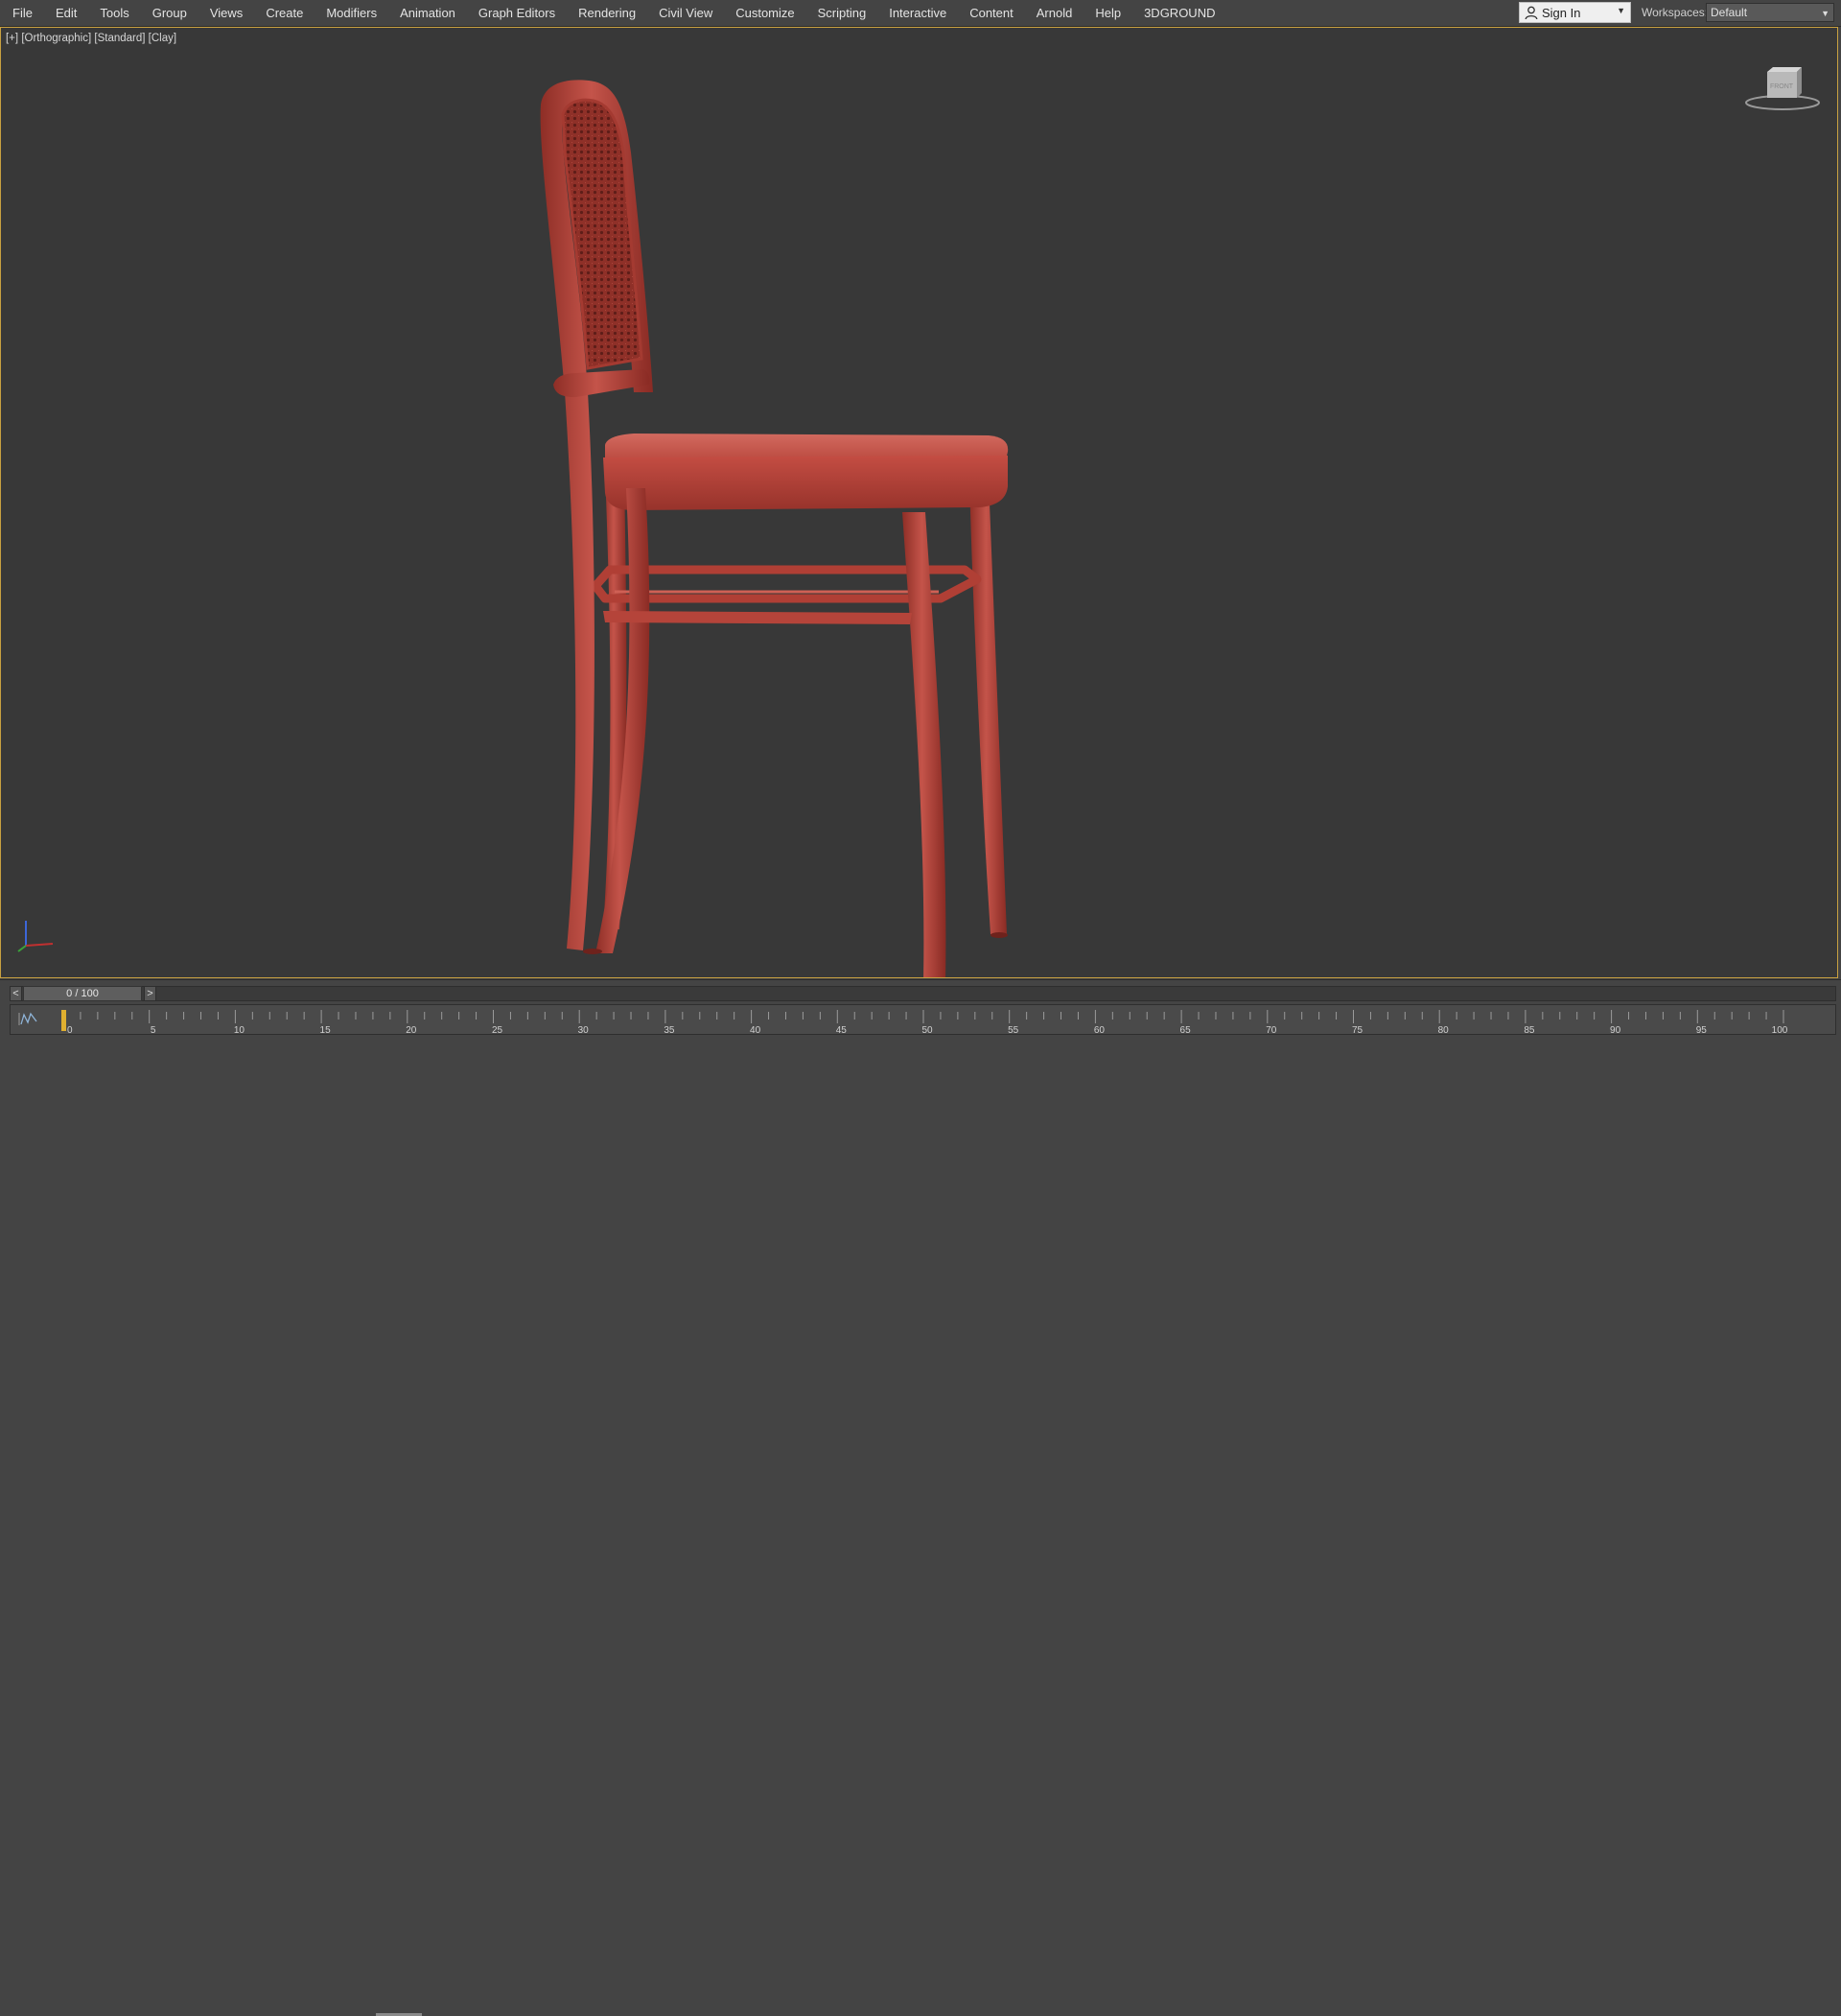 The width and height of the screenshot is (1841, 2016). Describe the element at coordinates (411, 1030) in the screenshot. I see `ruler-tick-label: 20` at that location.